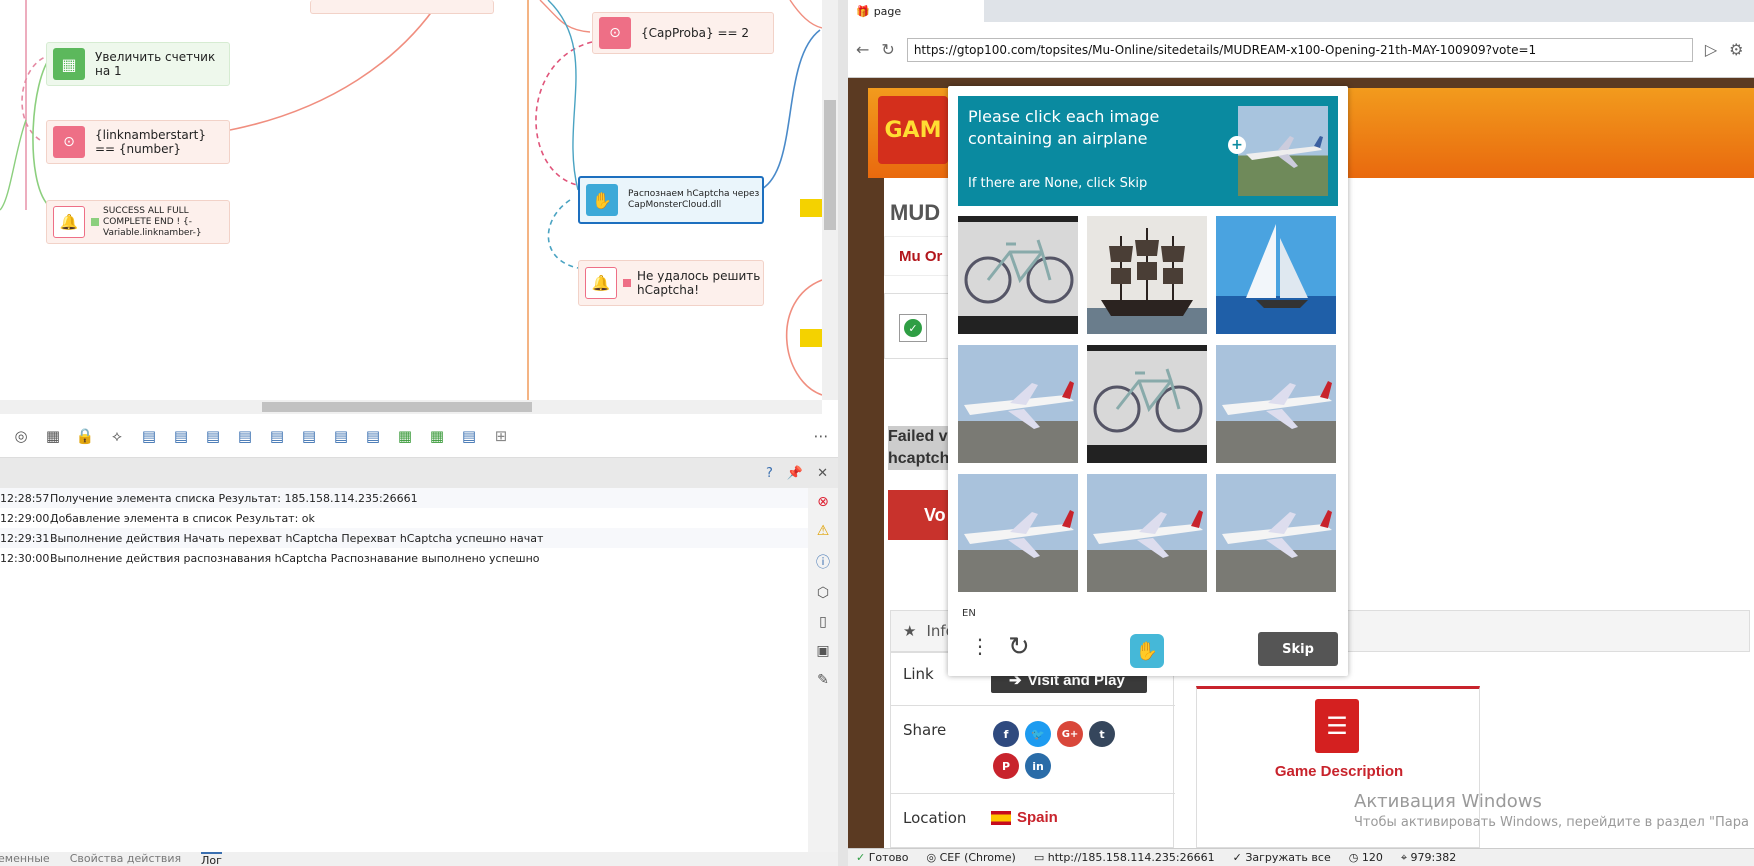 The height and width of the screenshot is (866, 1754). Describe the element at coordinates (1353, 857) in the screenshot. I see `clock-icon: ◷` at that location.